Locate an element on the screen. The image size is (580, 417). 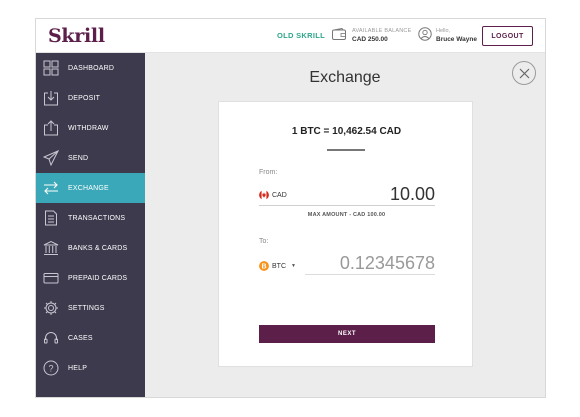
sidebar-item-help: ? HELP is located at coordinates (90, 368).